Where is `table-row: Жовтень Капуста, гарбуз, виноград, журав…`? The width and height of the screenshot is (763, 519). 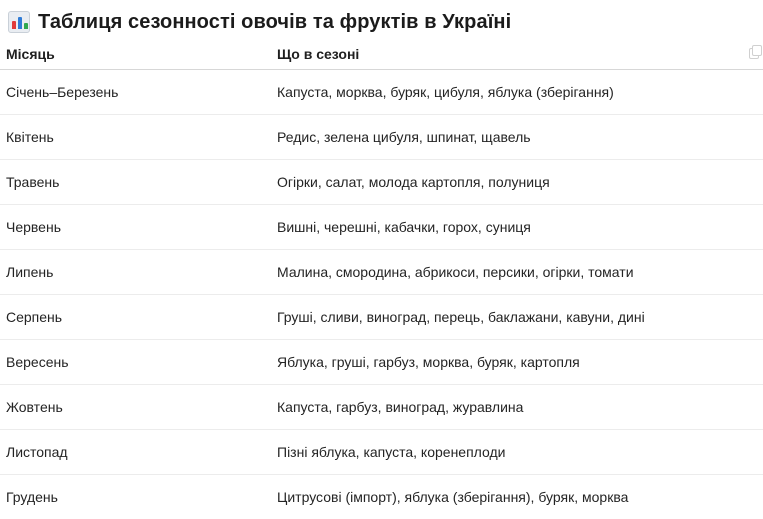
table-row: Жовтень Капуста, гарбуз, виноград, журав… is located at coordinates (381, 407).